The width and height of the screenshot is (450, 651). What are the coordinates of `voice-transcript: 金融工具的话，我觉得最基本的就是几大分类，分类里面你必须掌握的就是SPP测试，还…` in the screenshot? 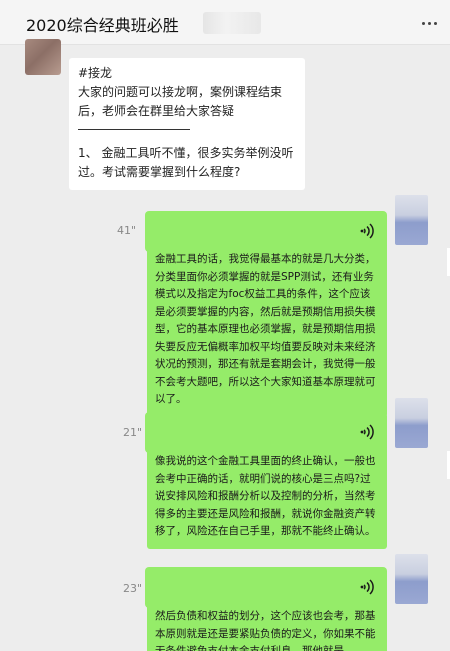 It's located at (267, 330).